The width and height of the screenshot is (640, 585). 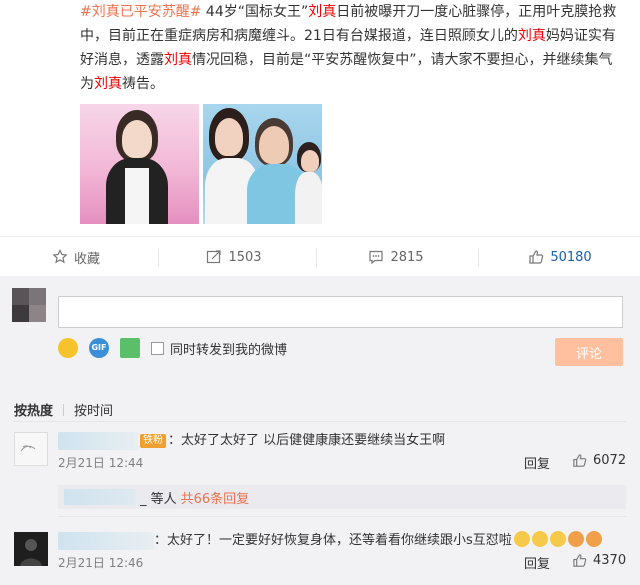 What do you see at coordinates (140, 12) in the screenshot?
I see `hashtag-link: #刘真已平安苏醒#` at bounding box center [140, 12].